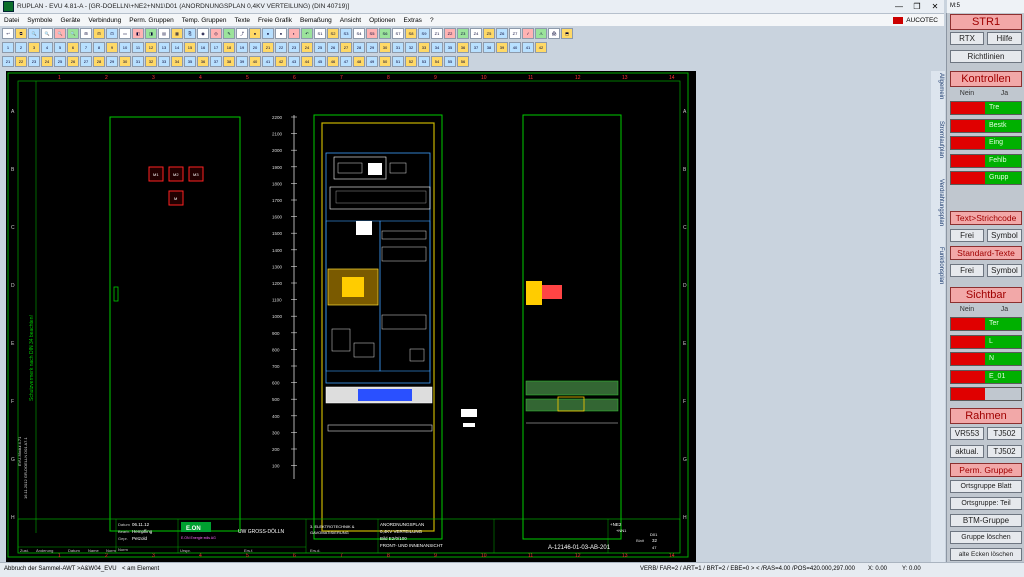  Describe the element at coordinates (346, 33) in the screenshot. I see `toolbar-button: S3` at that location.